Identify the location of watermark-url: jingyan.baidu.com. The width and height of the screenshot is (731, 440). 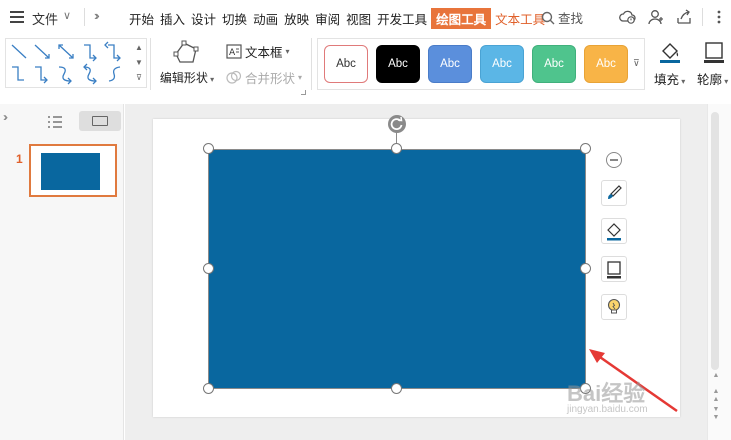
(607, 409).